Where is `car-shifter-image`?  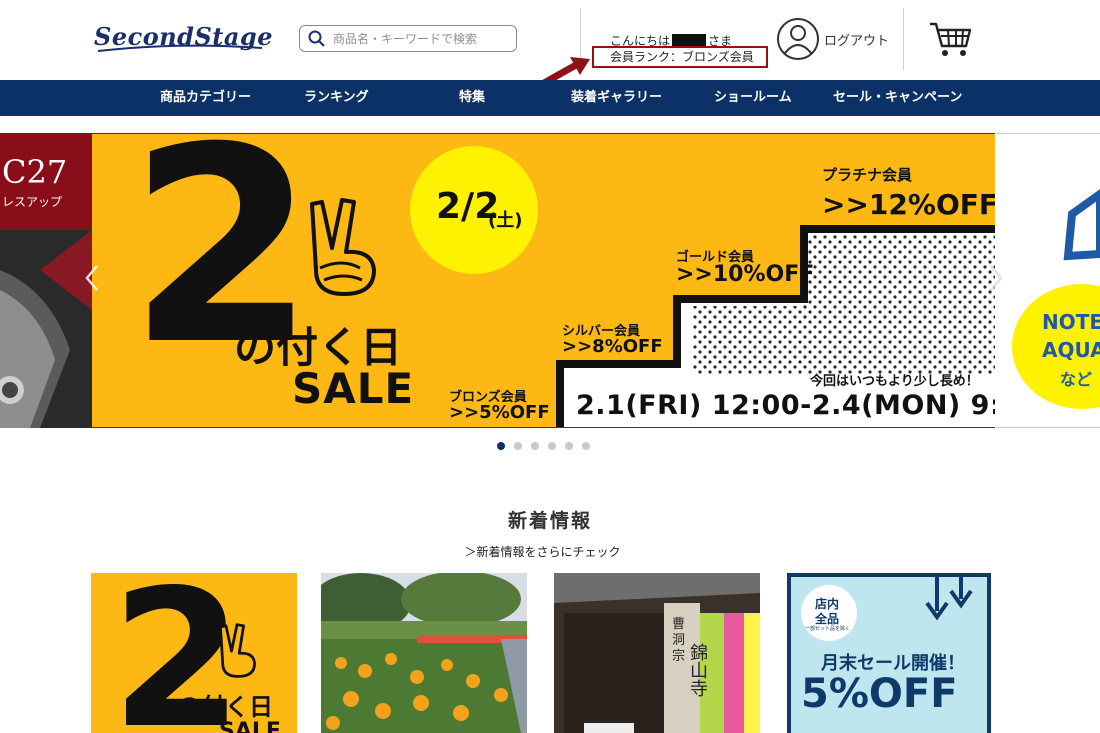 car-shifter-image is located at coordinates (46, 329).